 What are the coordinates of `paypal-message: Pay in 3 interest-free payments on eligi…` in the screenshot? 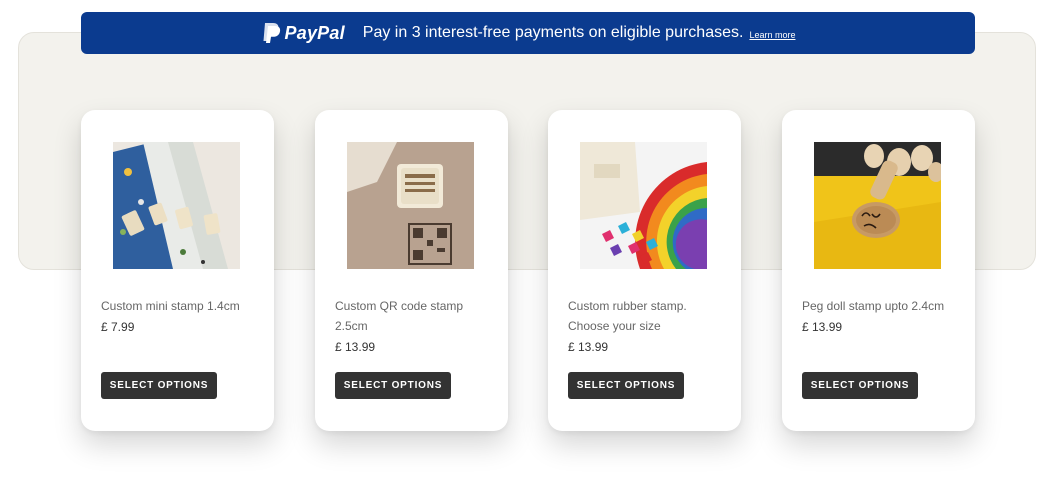 It's located at (553, 32).